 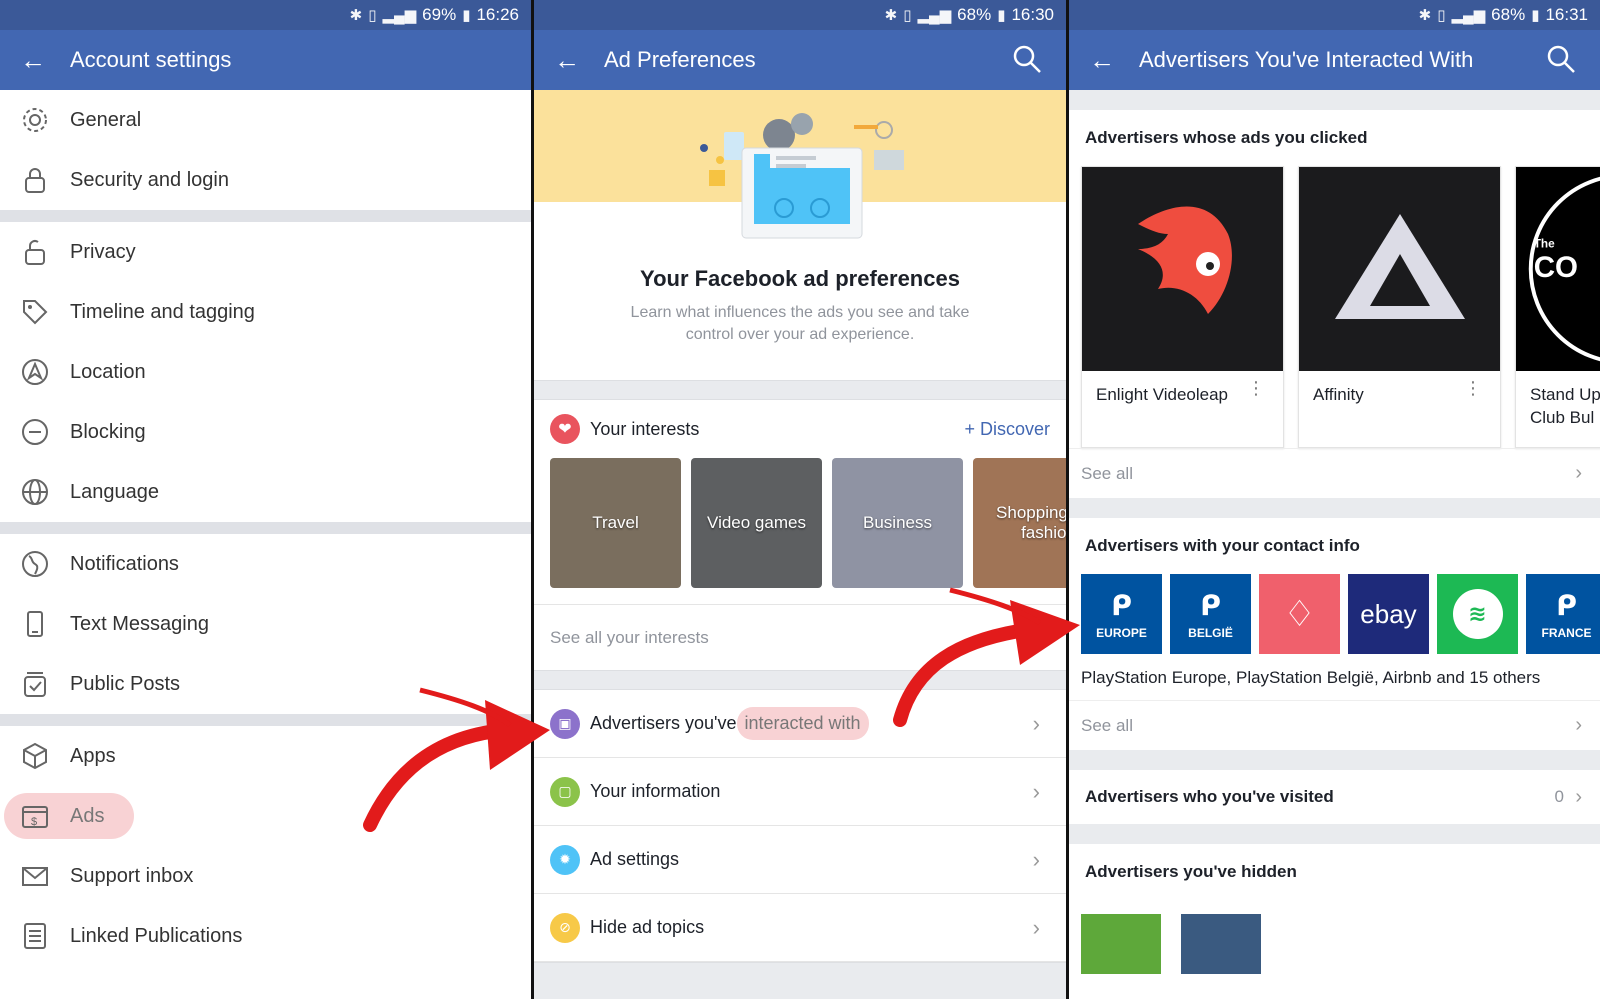 What do you see at coordinates (1334, 725) in the screenshot?
I see `see-all-contact-link: See all ›` at bounding box center [1334, 725].